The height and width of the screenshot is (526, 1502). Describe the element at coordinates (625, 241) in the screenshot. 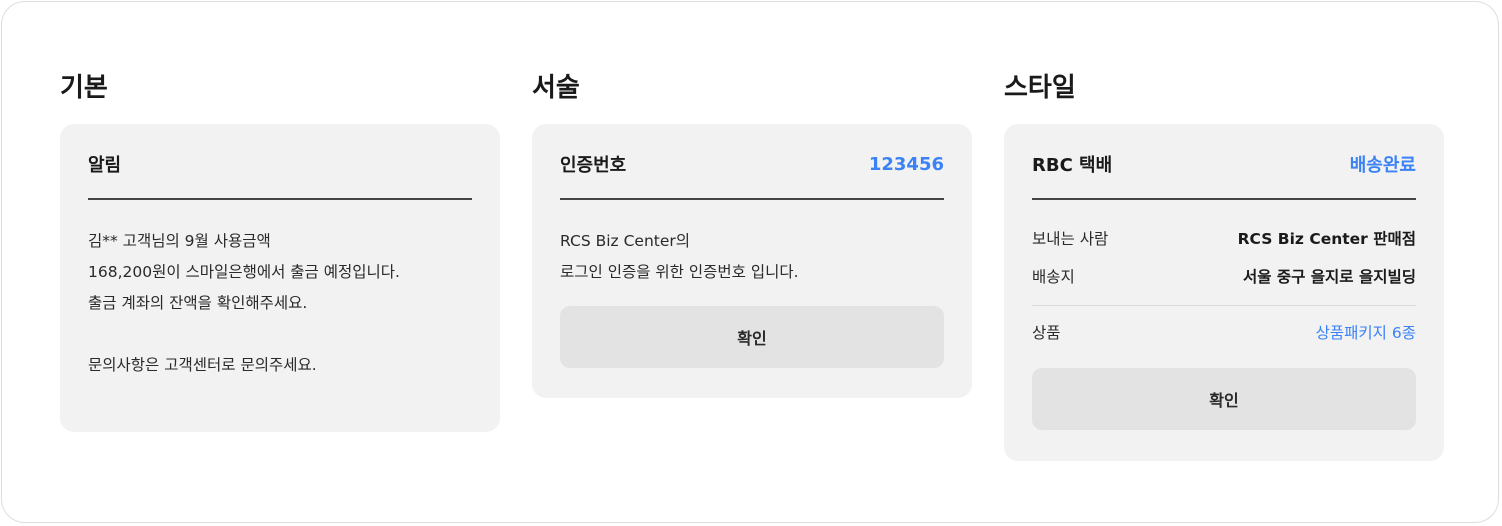

I see `body-line: RCS Biz Center의` at that location.